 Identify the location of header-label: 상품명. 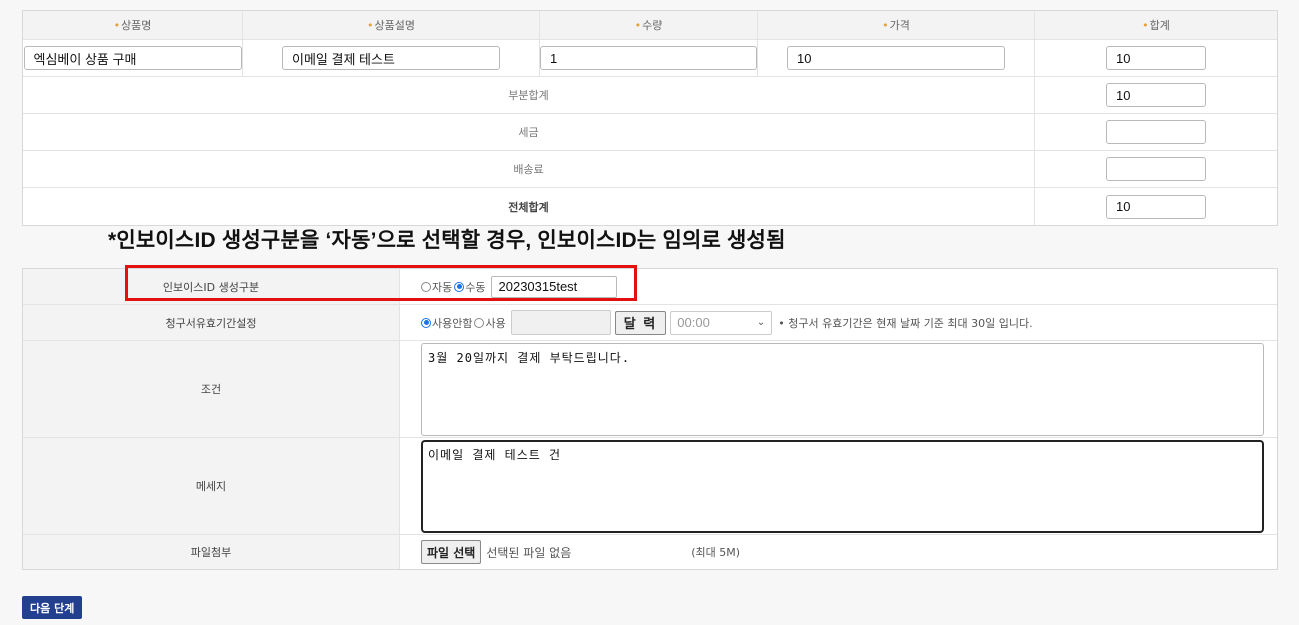
(136, 25).